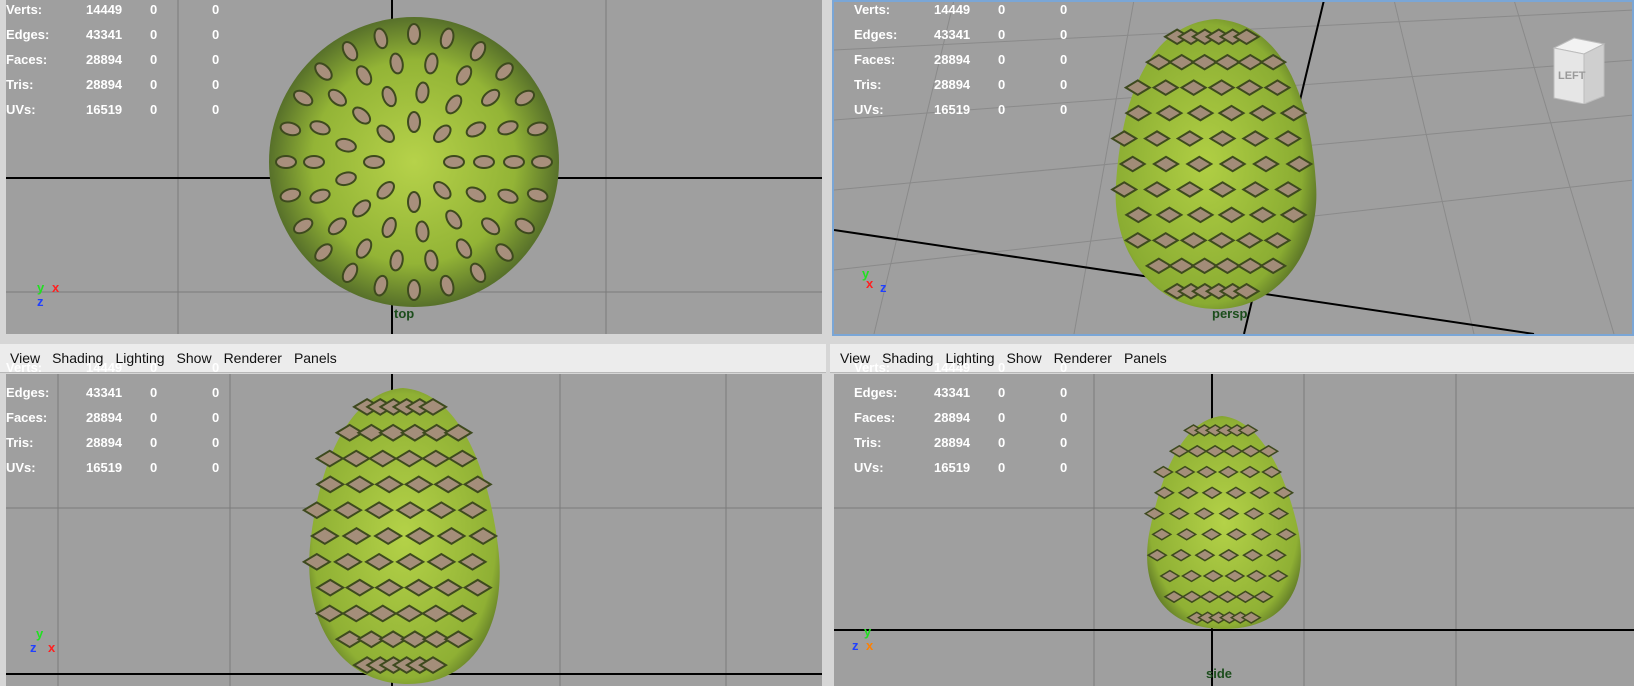 The width and height of the screenshot is (1634, 686). Describe the element at coordinates (404, 313) in the screenshot. I see `camera-label-top: top` at that location.